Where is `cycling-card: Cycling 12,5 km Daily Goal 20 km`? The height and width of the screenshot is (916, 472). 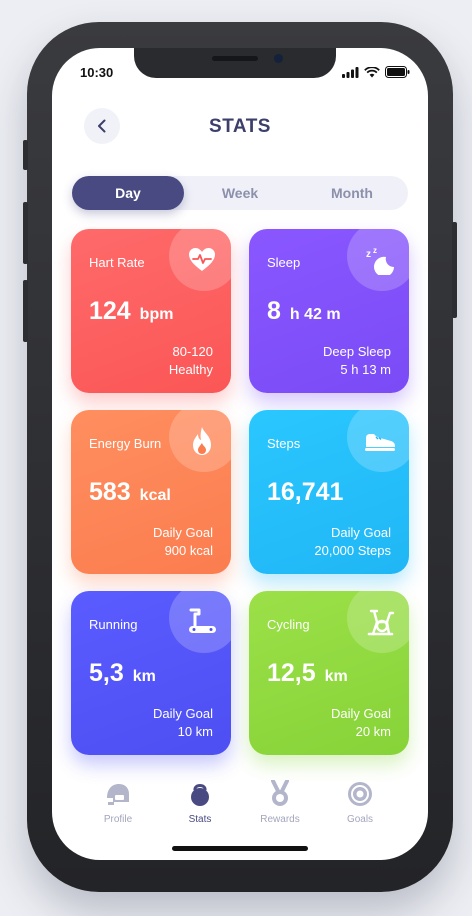
cycling-card: Cycling 12,5 km Daily Goal 20 km is located at coordinates (329, 673).